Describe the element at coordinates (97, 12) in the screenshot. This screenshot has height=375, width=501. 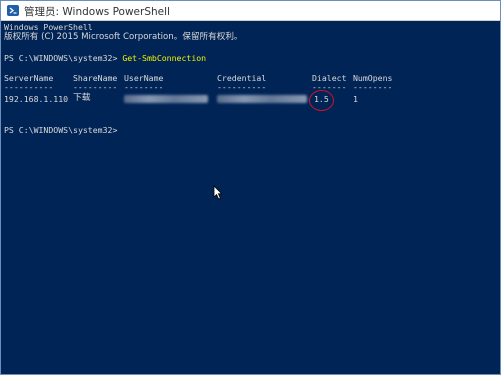
I see `window-title: 管理员: Windows PowerShell` at that location.